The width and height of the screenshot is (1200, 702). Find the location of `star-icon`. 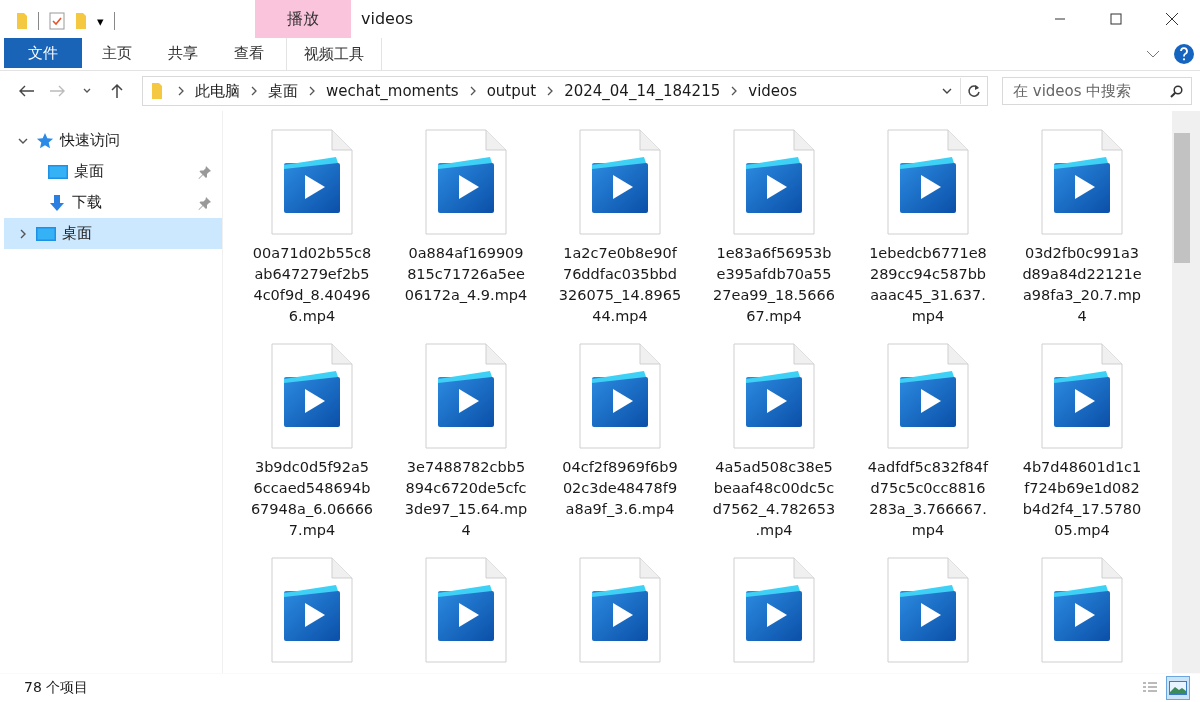

star-icon is located at coordinates (45, 140).